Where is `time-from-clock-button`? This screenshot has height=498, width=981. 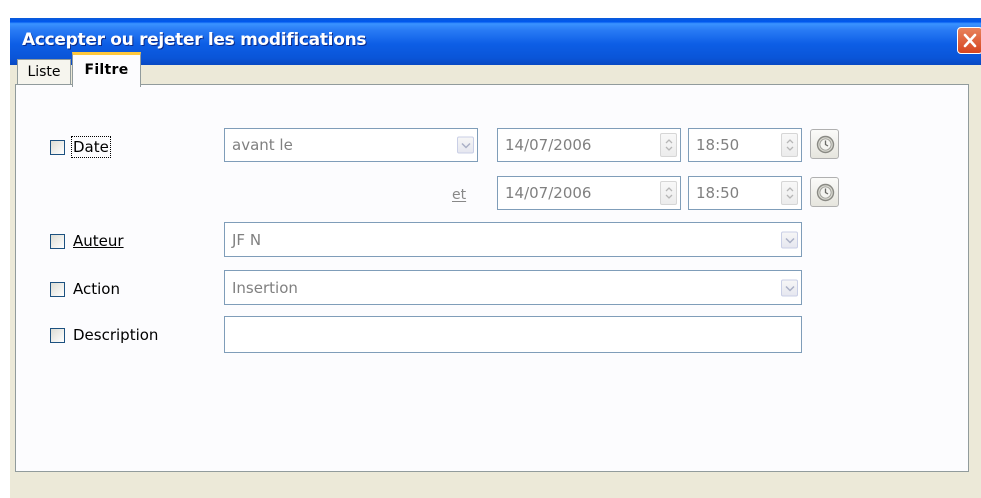 time-from-clock-button is located at coordinates (824, 144).